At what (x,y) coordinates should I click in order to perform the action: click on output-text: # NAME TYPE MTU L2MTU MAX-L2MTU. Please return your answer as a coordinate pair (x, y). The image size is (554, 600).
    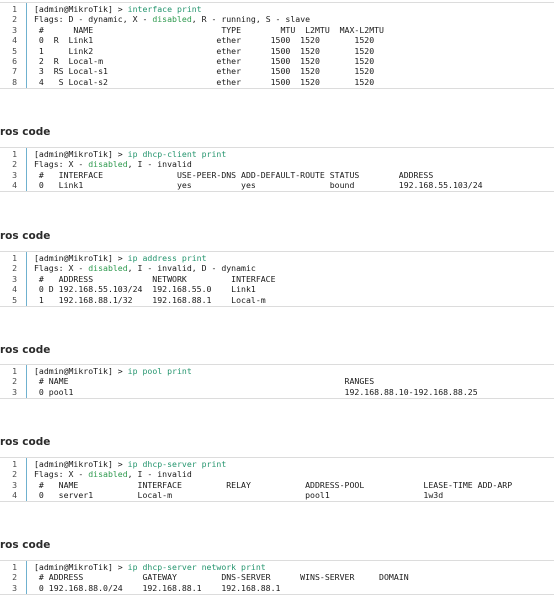
    Looking at the image, I should click on (209, 29).